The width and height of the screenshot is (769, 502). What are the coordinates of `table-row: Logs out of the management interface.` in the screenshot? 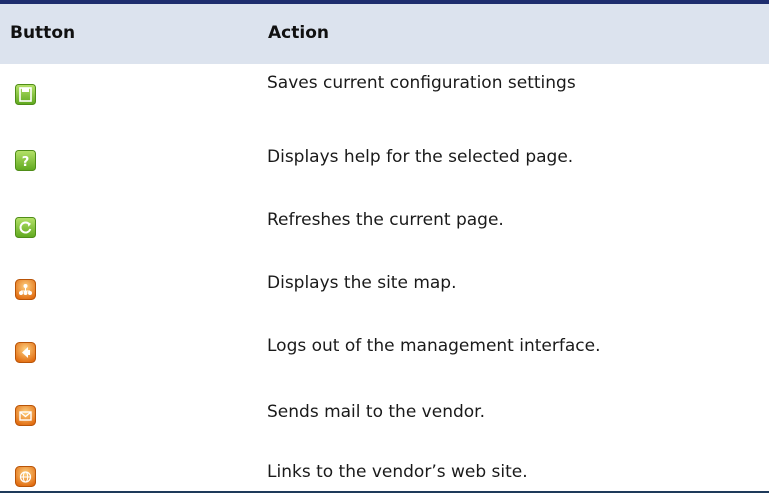 It's located at (384, 348).